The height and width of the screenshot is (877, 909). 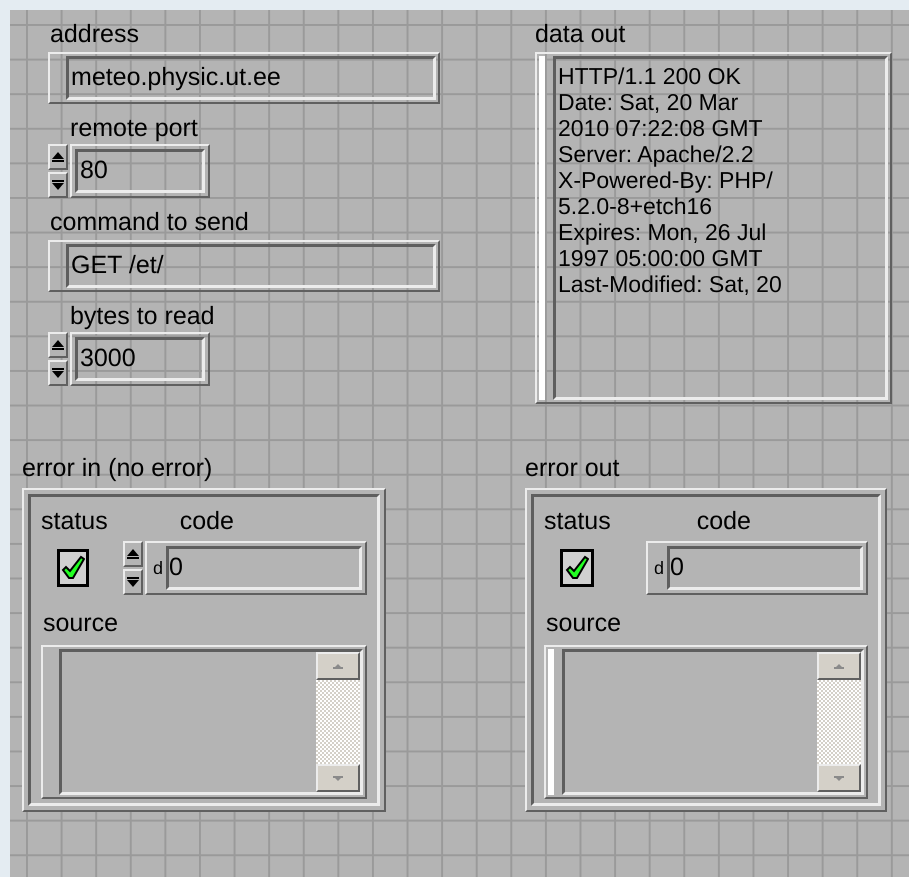 What do you see at coordinates (636, 206) in the screenshot?
I see `response-line: 5.2.0-8+etch16` at bounding box center [636, 206].